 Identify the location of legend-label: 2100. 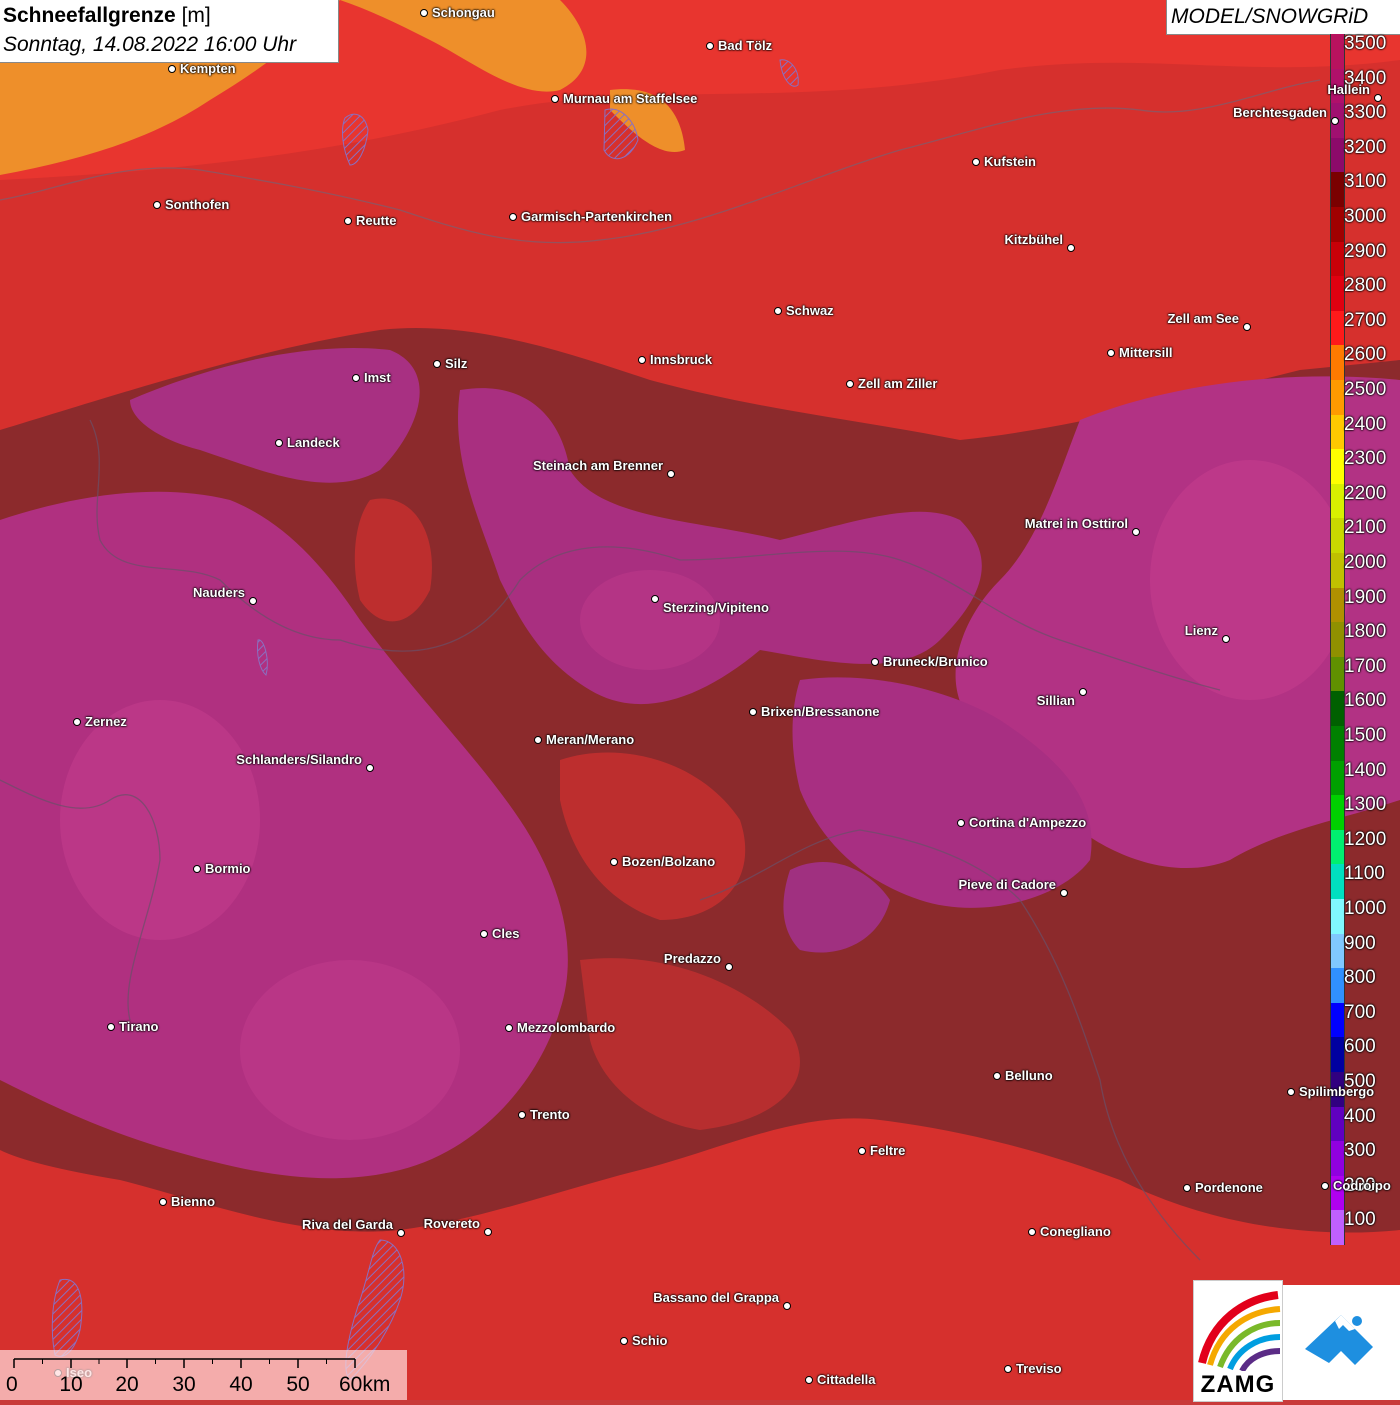
(1365, 528).